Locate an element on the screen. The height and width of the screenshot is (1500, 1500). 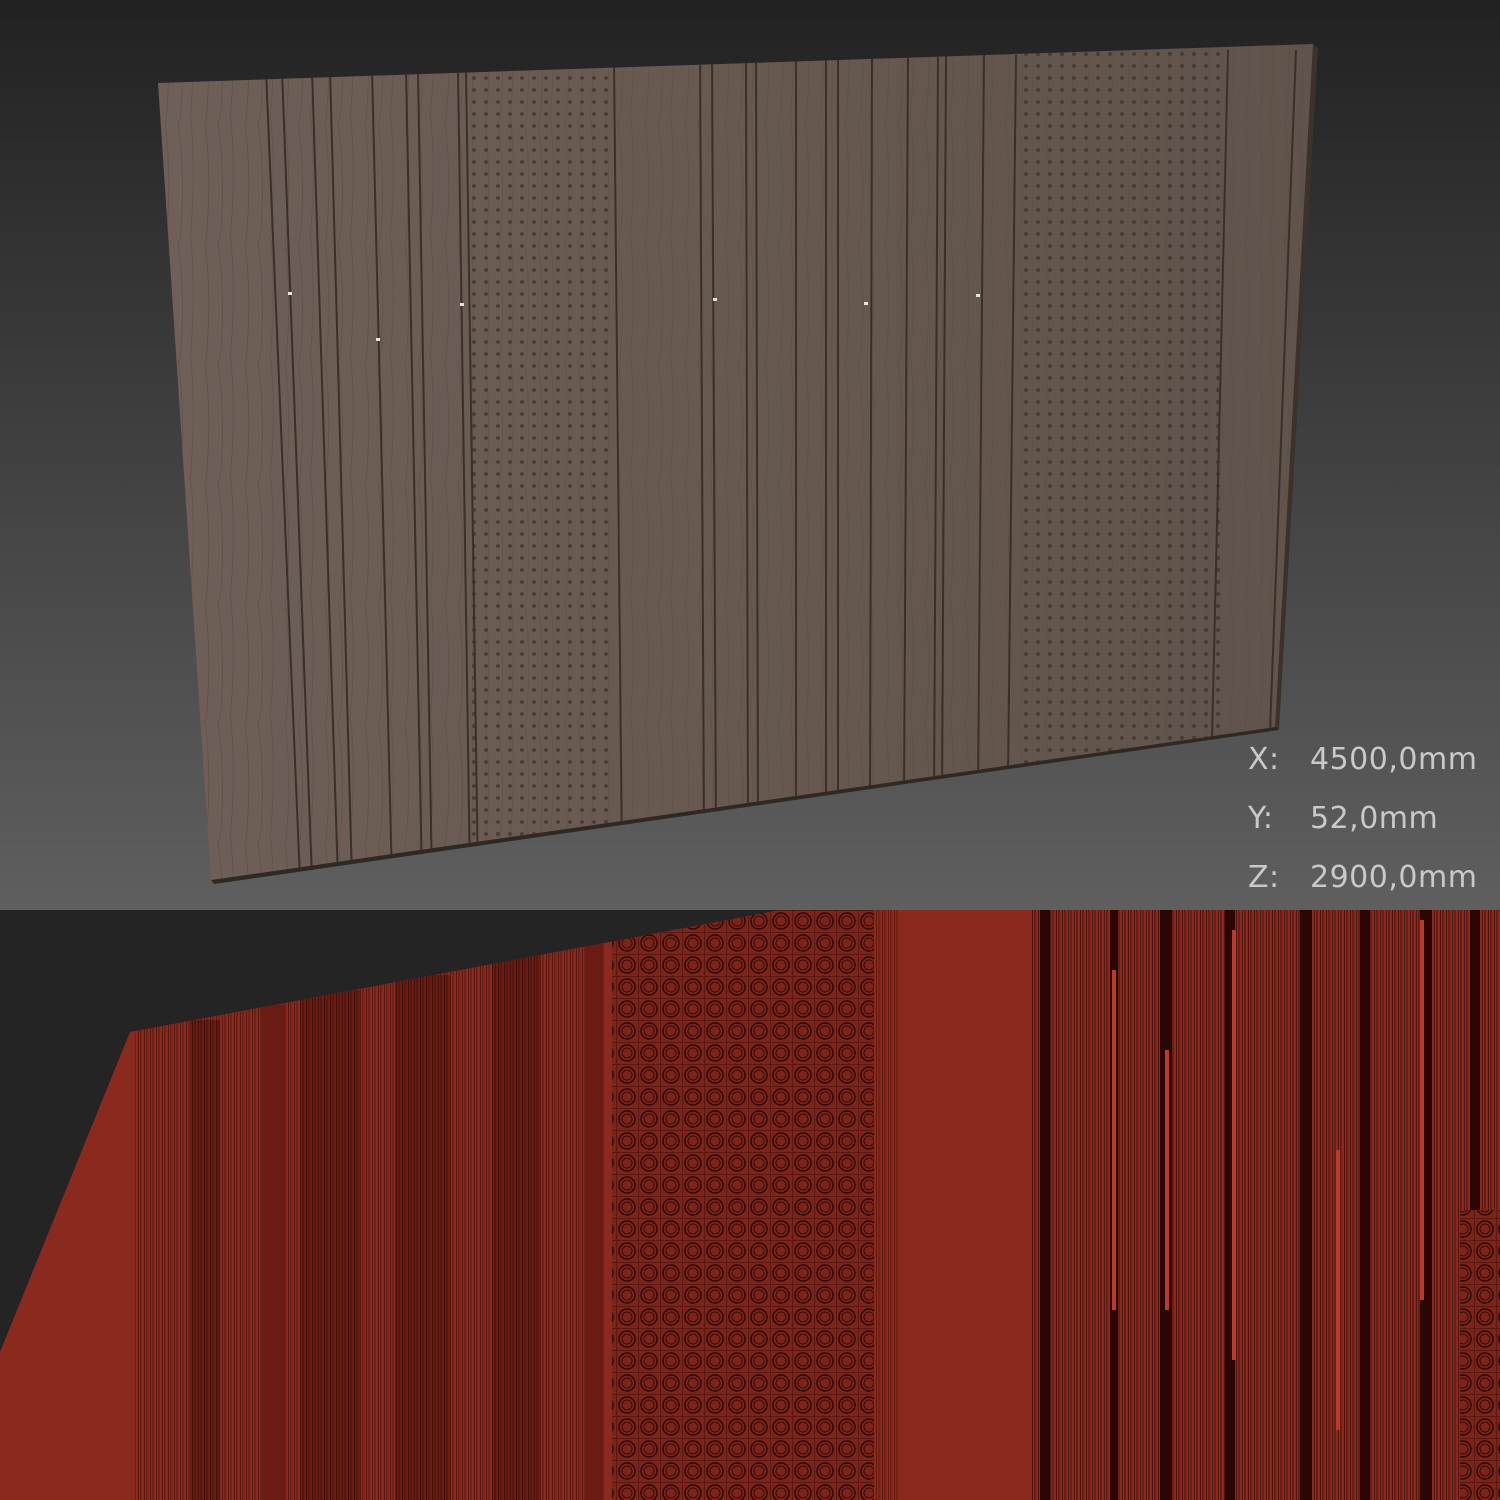
dimension-x-label: X: is located at coordinates (1264, 759).